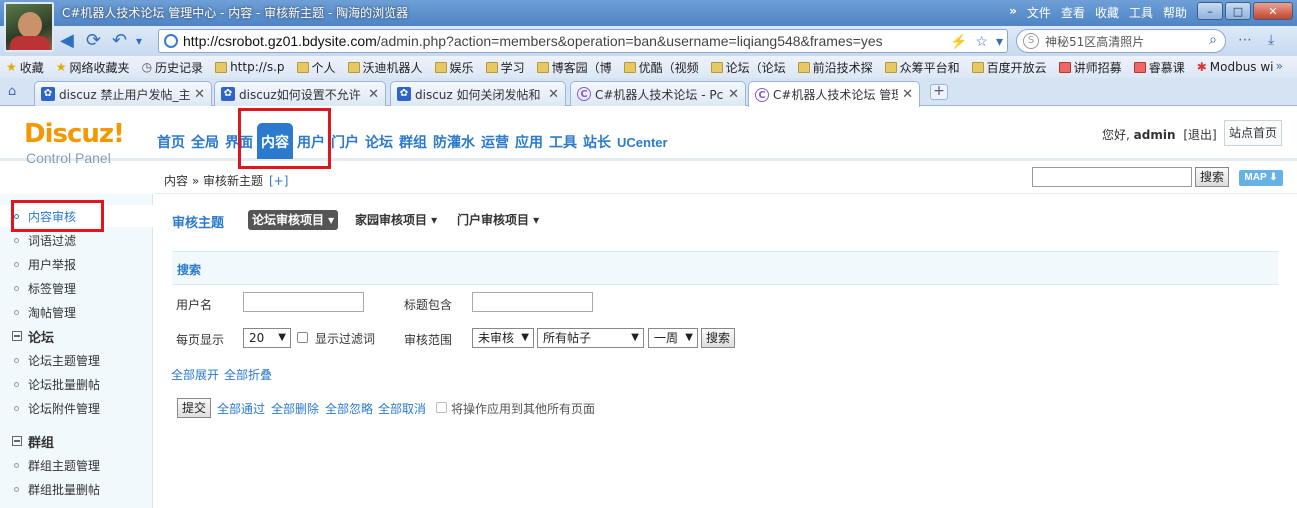  What do you see at coordinates (1210, 11) in the screenshot?
I see `minimize-icon: –` at bounding box center [1210, 11].